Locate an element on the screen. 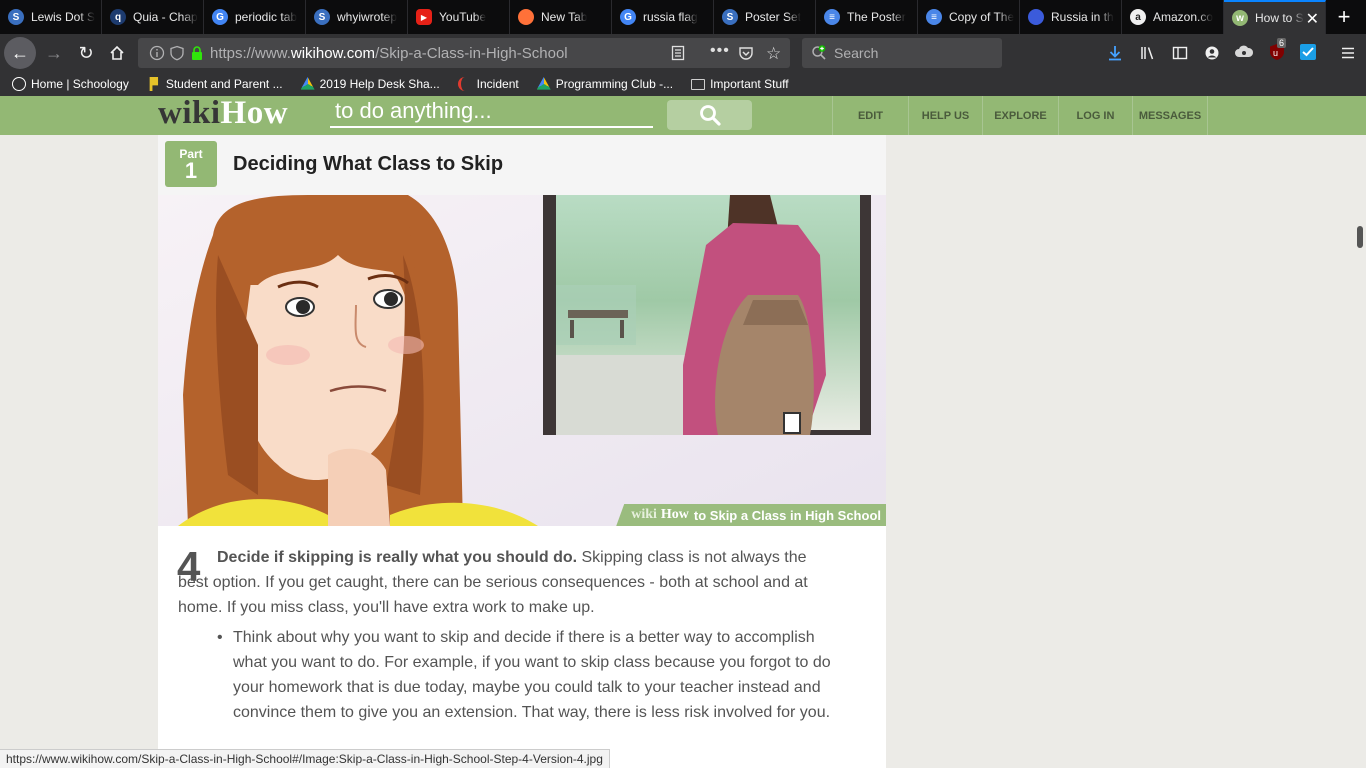 The image size is (1366, 768). firefox-icon is located at coordinates (526, 17).